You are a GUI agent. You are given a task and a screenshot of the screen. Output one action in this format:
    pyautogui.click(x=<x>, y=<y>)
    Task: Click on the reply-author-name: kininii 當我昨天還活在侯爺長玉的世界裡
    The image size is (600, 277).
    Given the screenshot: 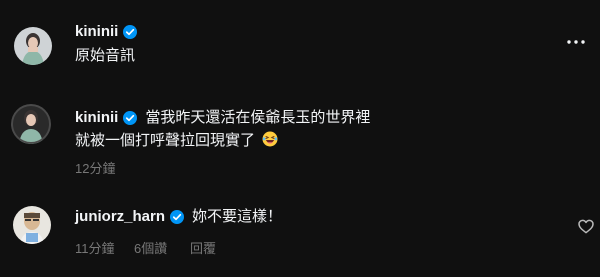 What is the action you would take?
    pyautogui.click(x=222, y=118)
    